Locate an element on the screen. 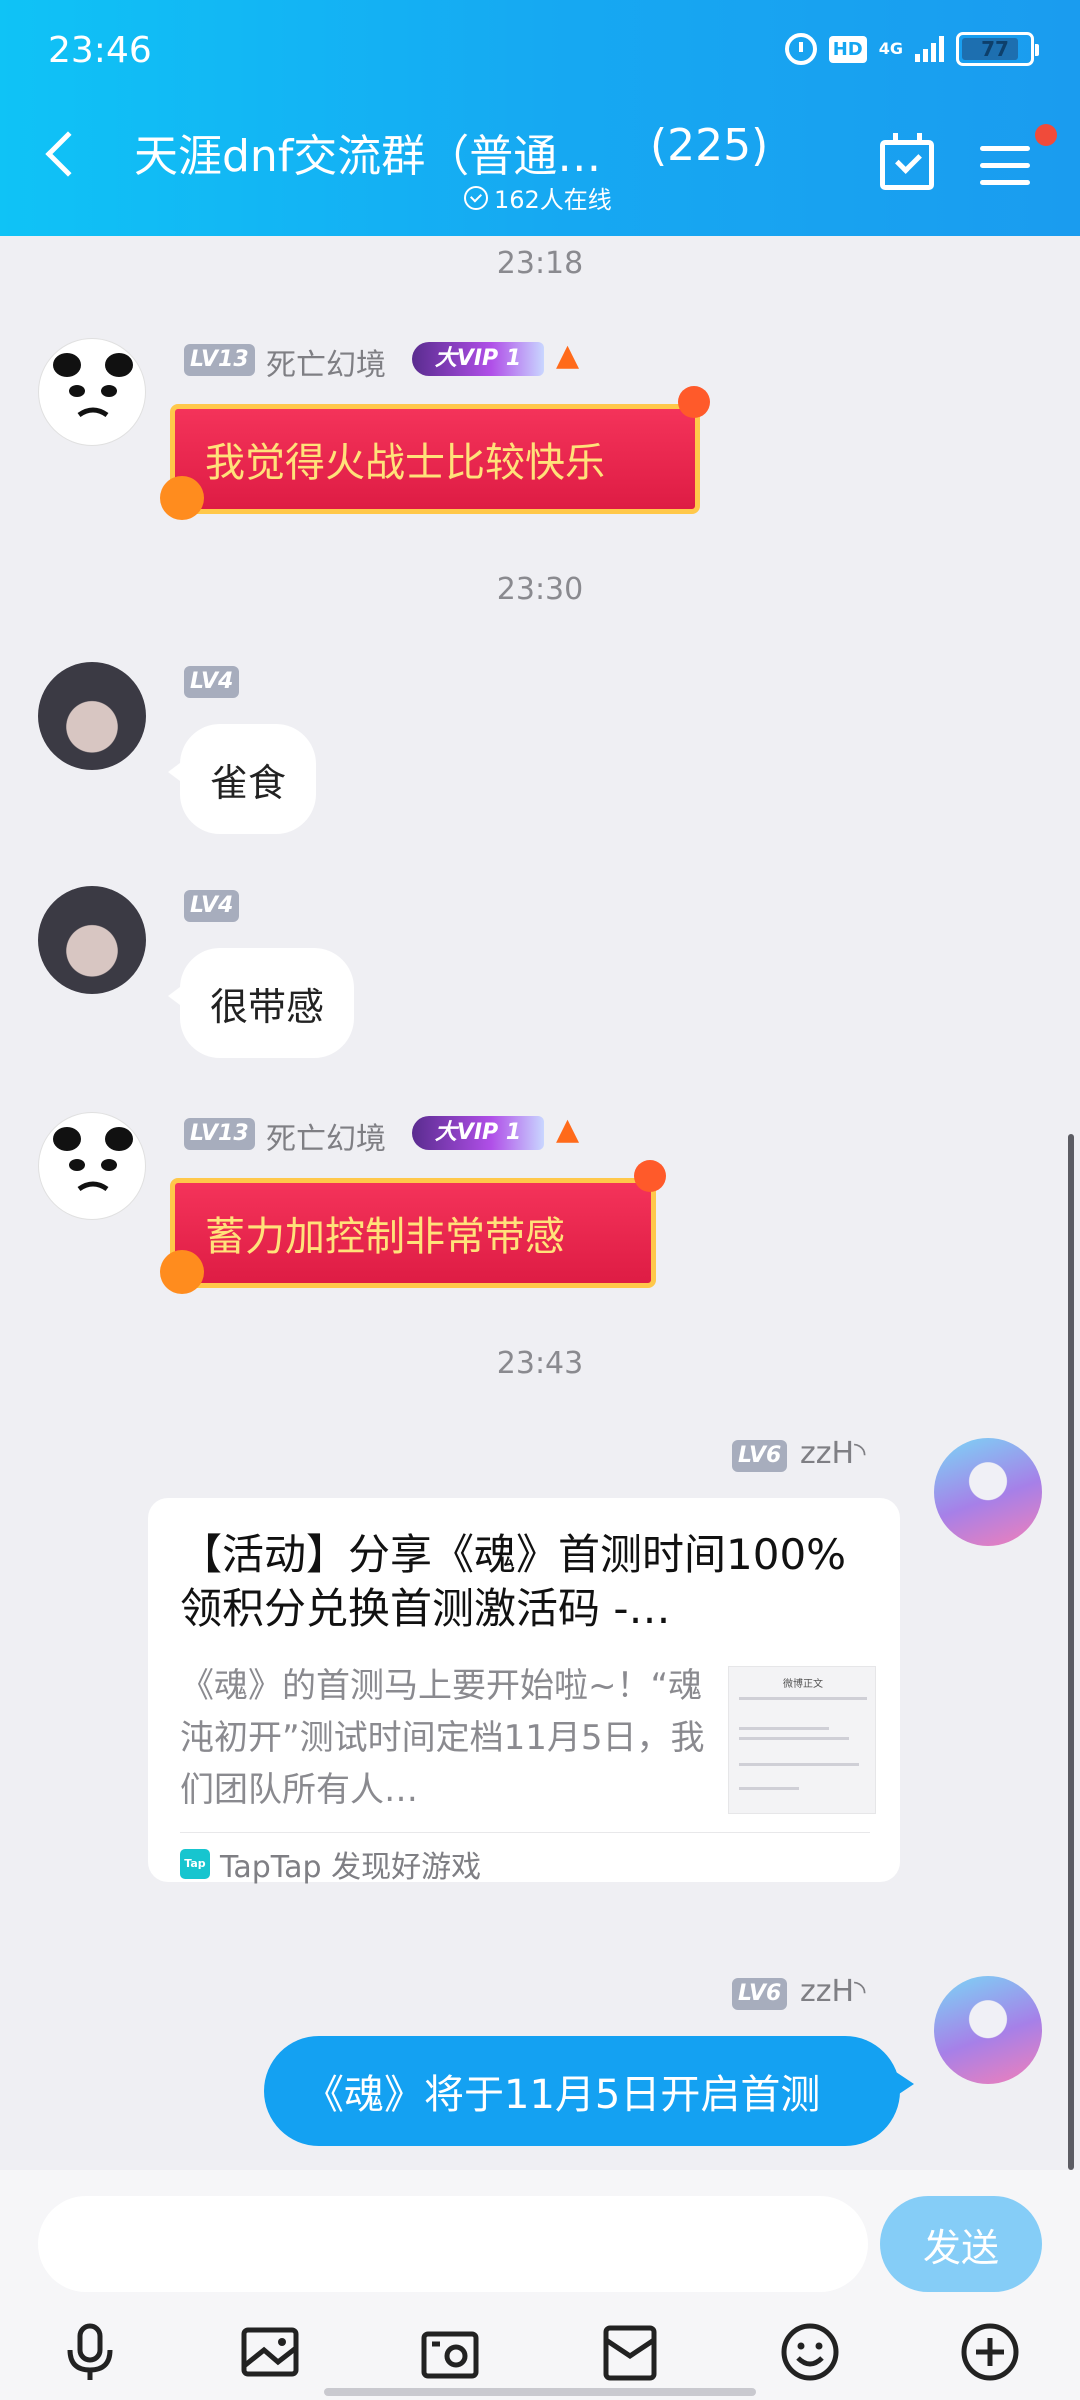  online-count: 162人在线 is located at coordinates (553, 200).